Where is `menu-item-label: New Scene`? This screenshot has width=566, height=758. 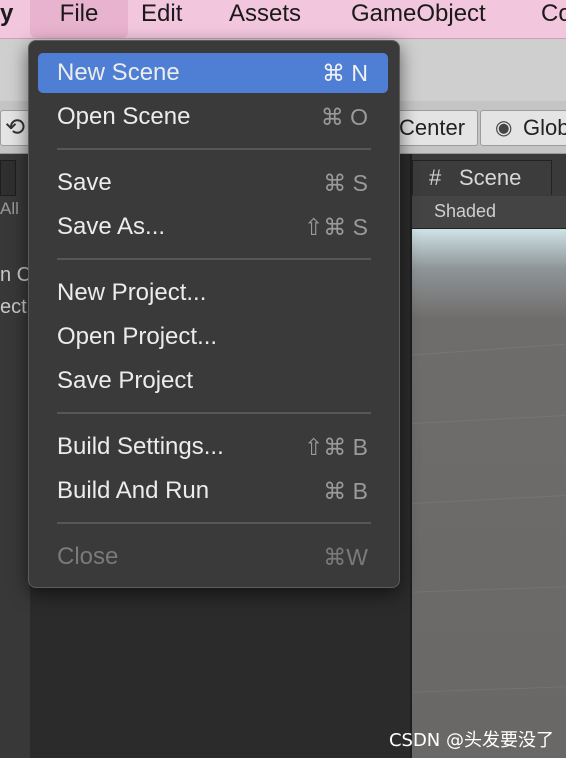
menu-item-label: New Scene is located at coordinates (118, 72).